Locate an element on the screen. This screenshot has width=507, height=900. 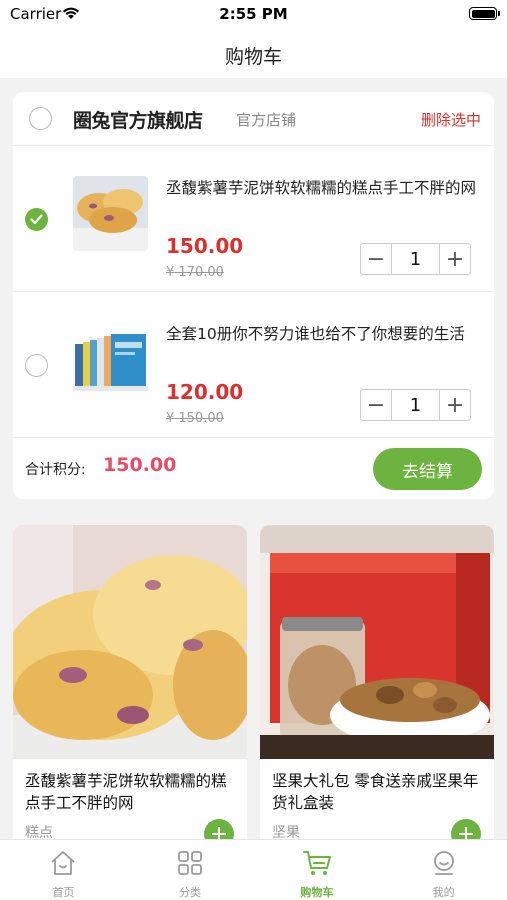
tab-cart: 购物车 is located at coordinates (317, 870).